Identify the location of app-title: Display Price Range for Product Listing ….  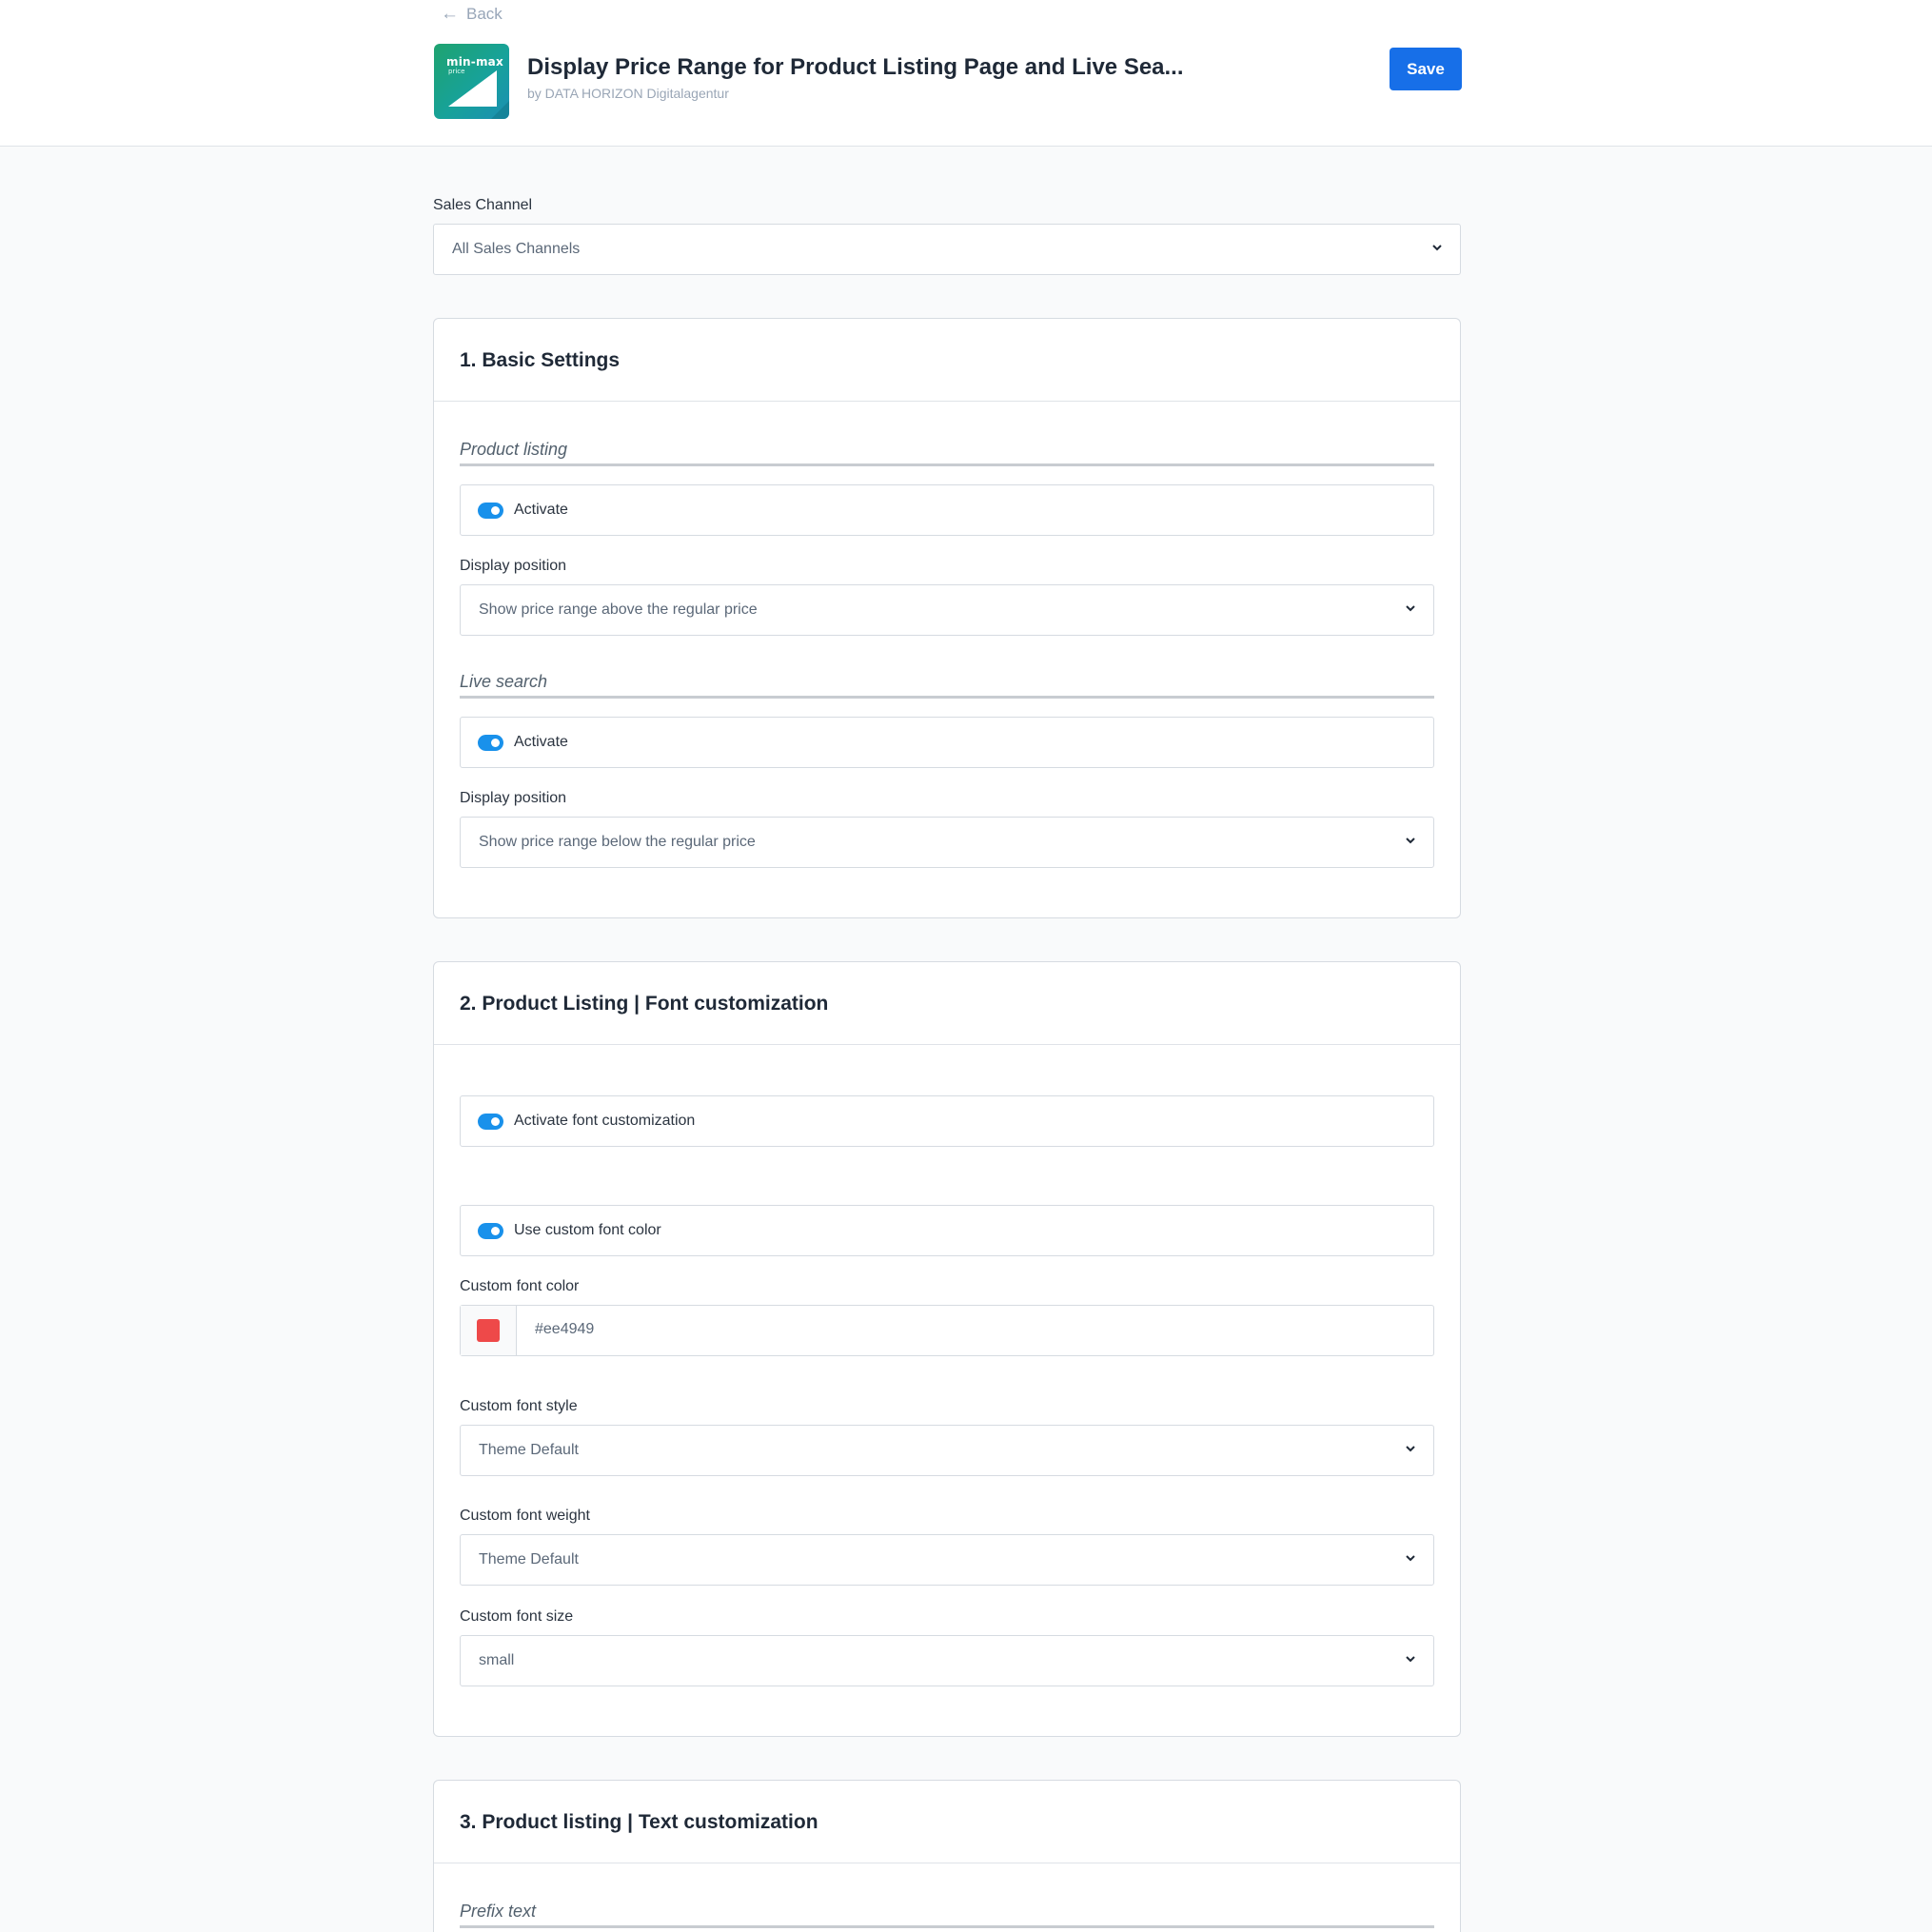
(855, 67).